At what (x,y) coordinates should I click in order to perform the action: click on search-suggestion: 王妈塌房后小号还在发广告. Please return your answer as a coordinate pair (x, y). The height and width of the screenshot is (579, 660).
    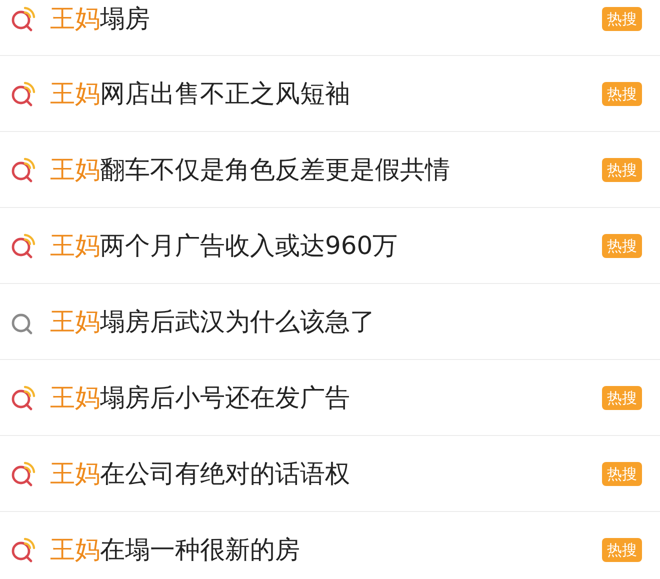
    Looking at the image, I should click on (326, 397).